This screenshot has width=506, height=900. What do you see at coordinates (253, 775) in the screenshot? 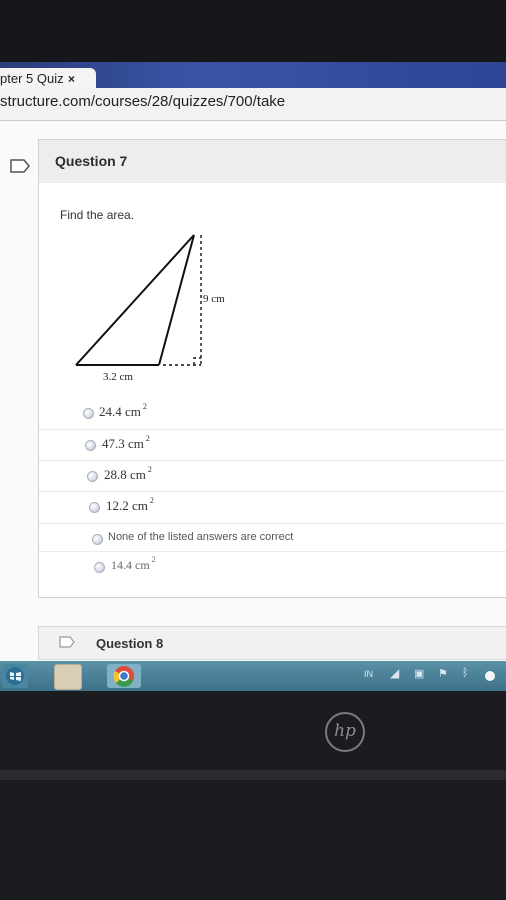
I see `laptop-hinge` at bounding box center [253, 775].